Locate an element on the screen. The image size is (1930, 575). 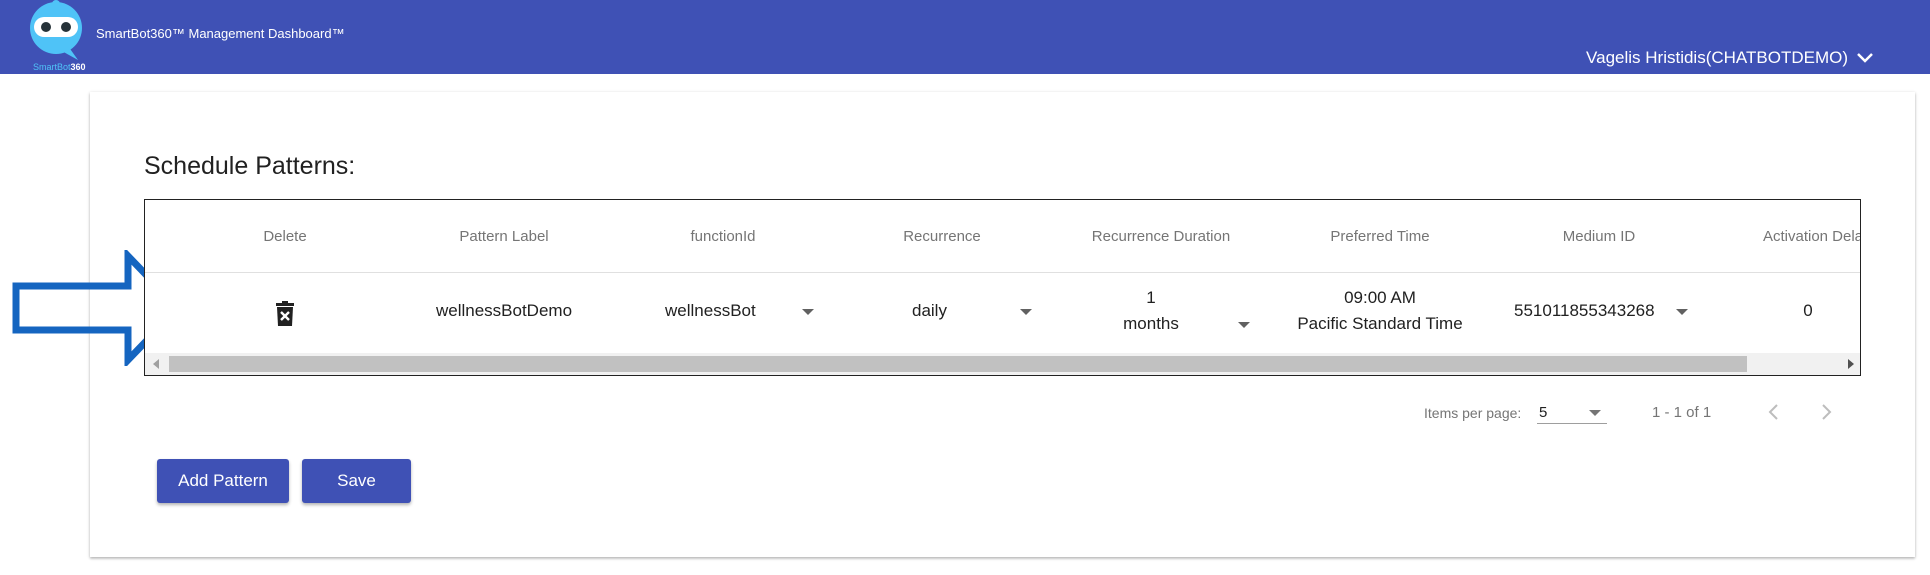
page-size-dropdown-icon is located at coordinates (1595, 413).